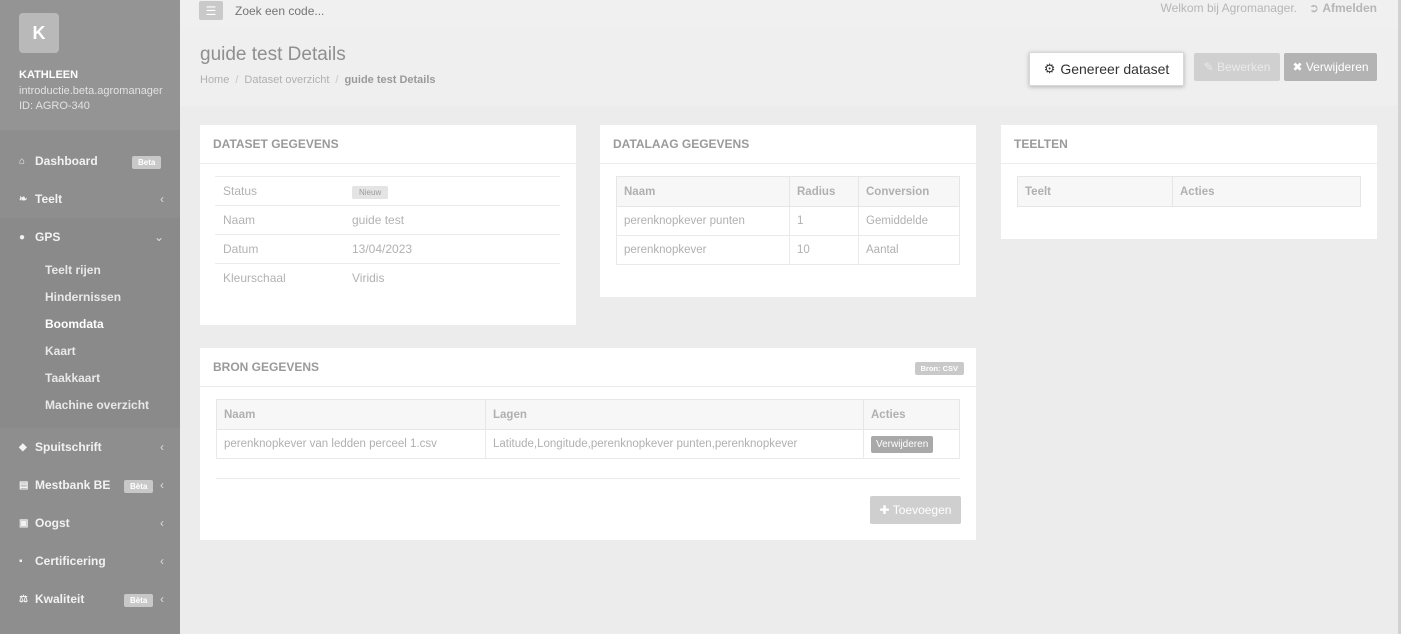  I want to click on table-header-row: Naam Lagen Acties, so click(588, 414).